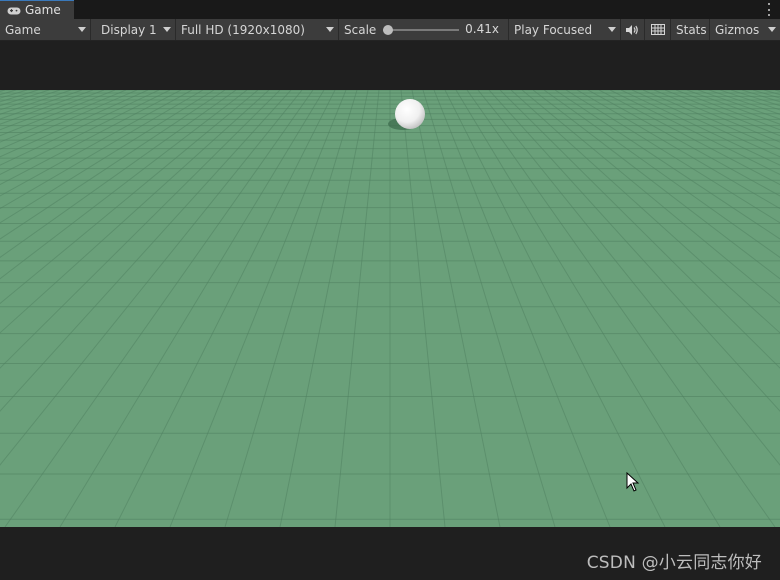 This screenshot has width=780, height=580. What do you see at coordinates (553, 29) in the screenshot?
I see `play-mode-label: Play Focused` at bounding box center [553, 29].